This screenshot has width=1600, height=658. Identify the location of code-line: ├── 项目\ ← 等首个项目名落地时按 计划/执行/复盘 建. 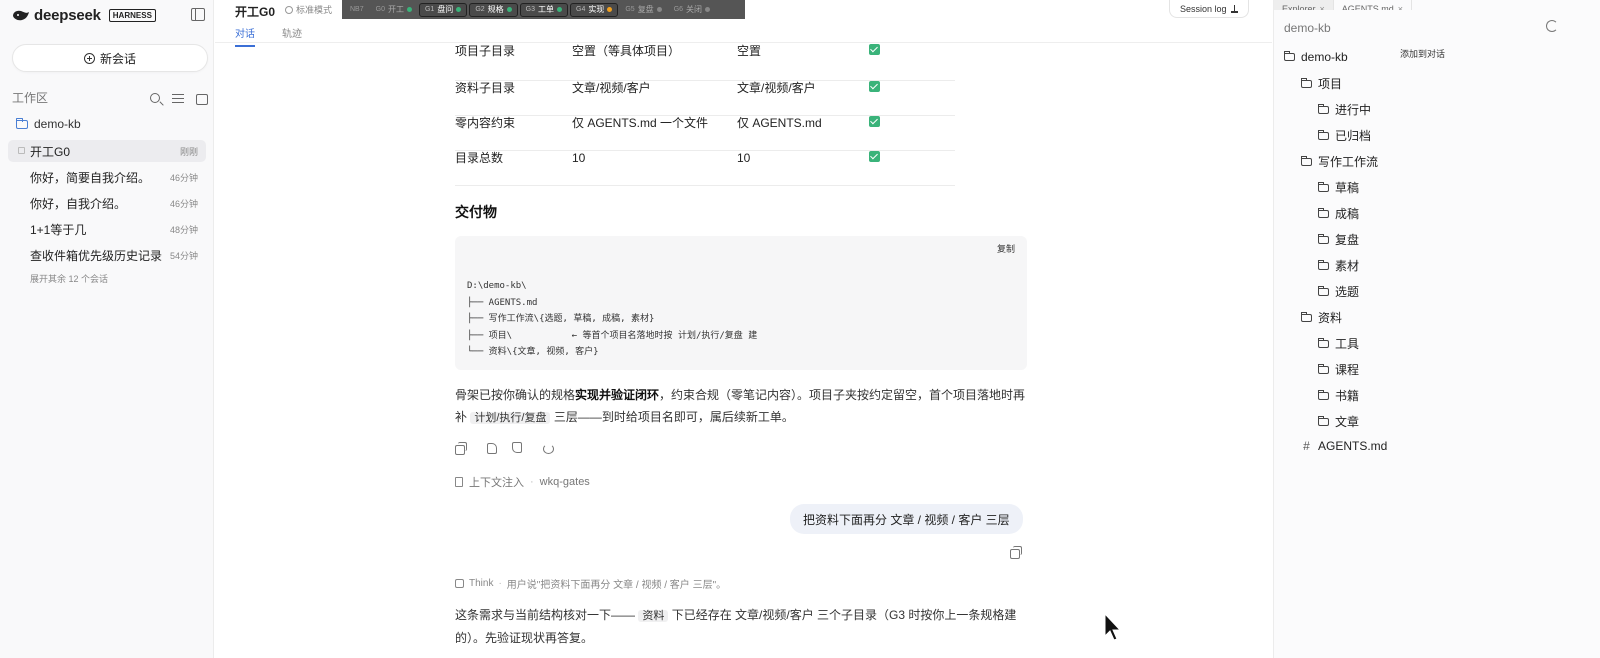
(612, 335).